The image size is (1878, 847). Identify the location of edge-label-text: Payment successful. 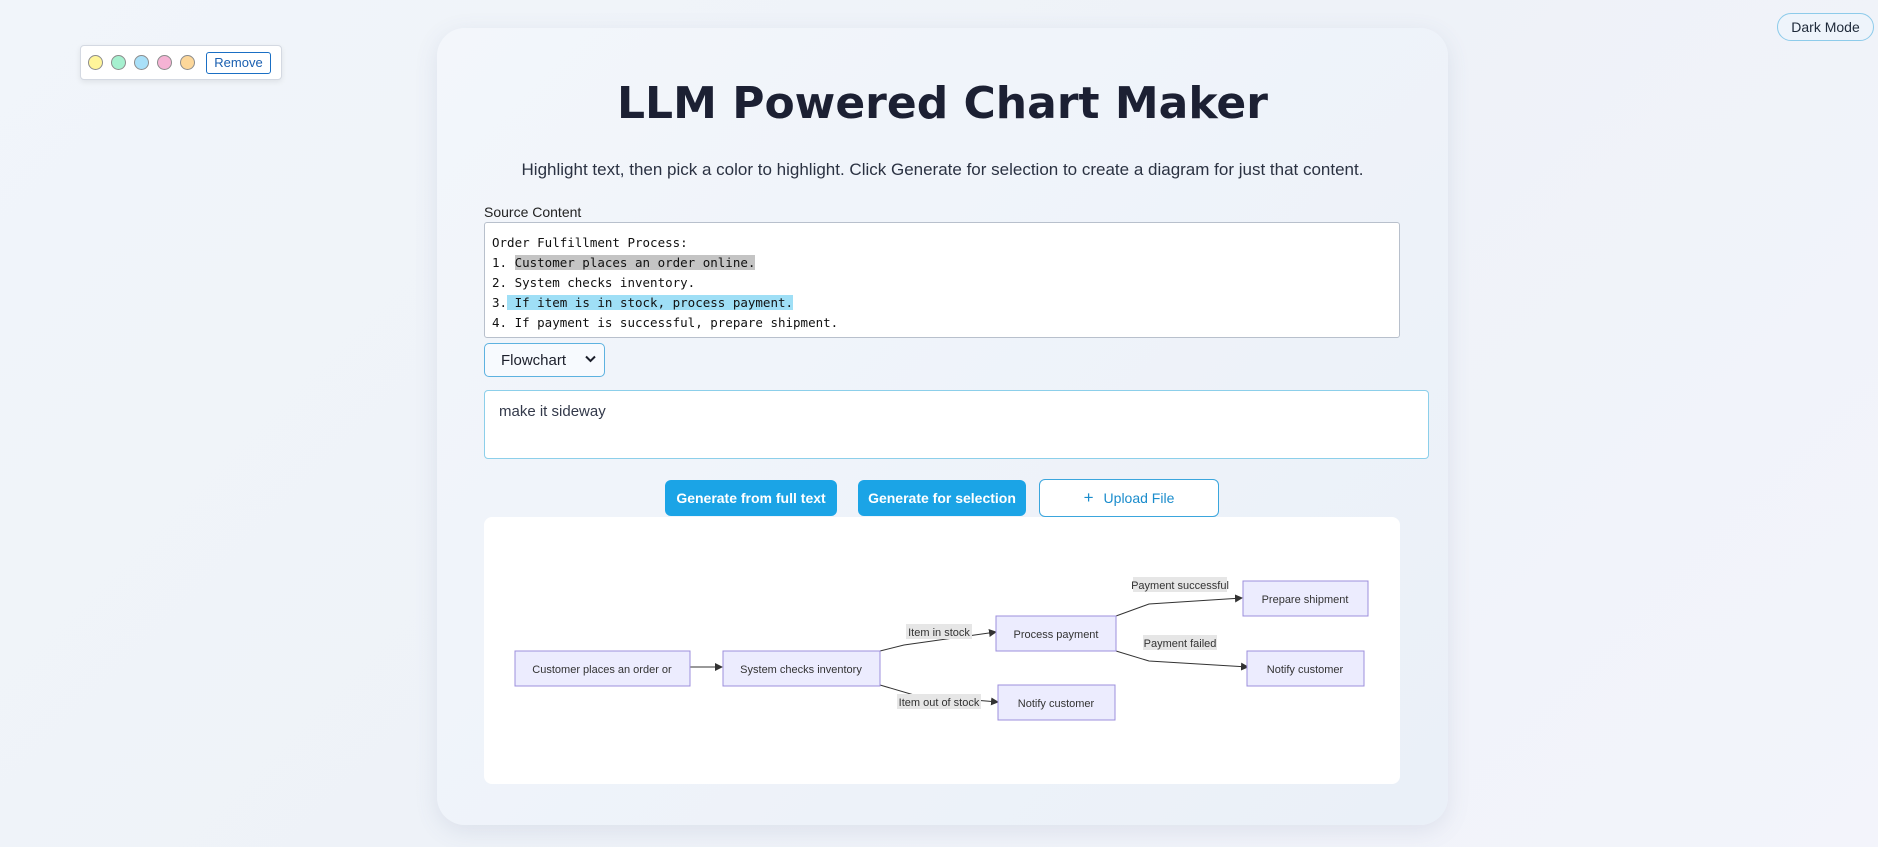
(1180, 586).